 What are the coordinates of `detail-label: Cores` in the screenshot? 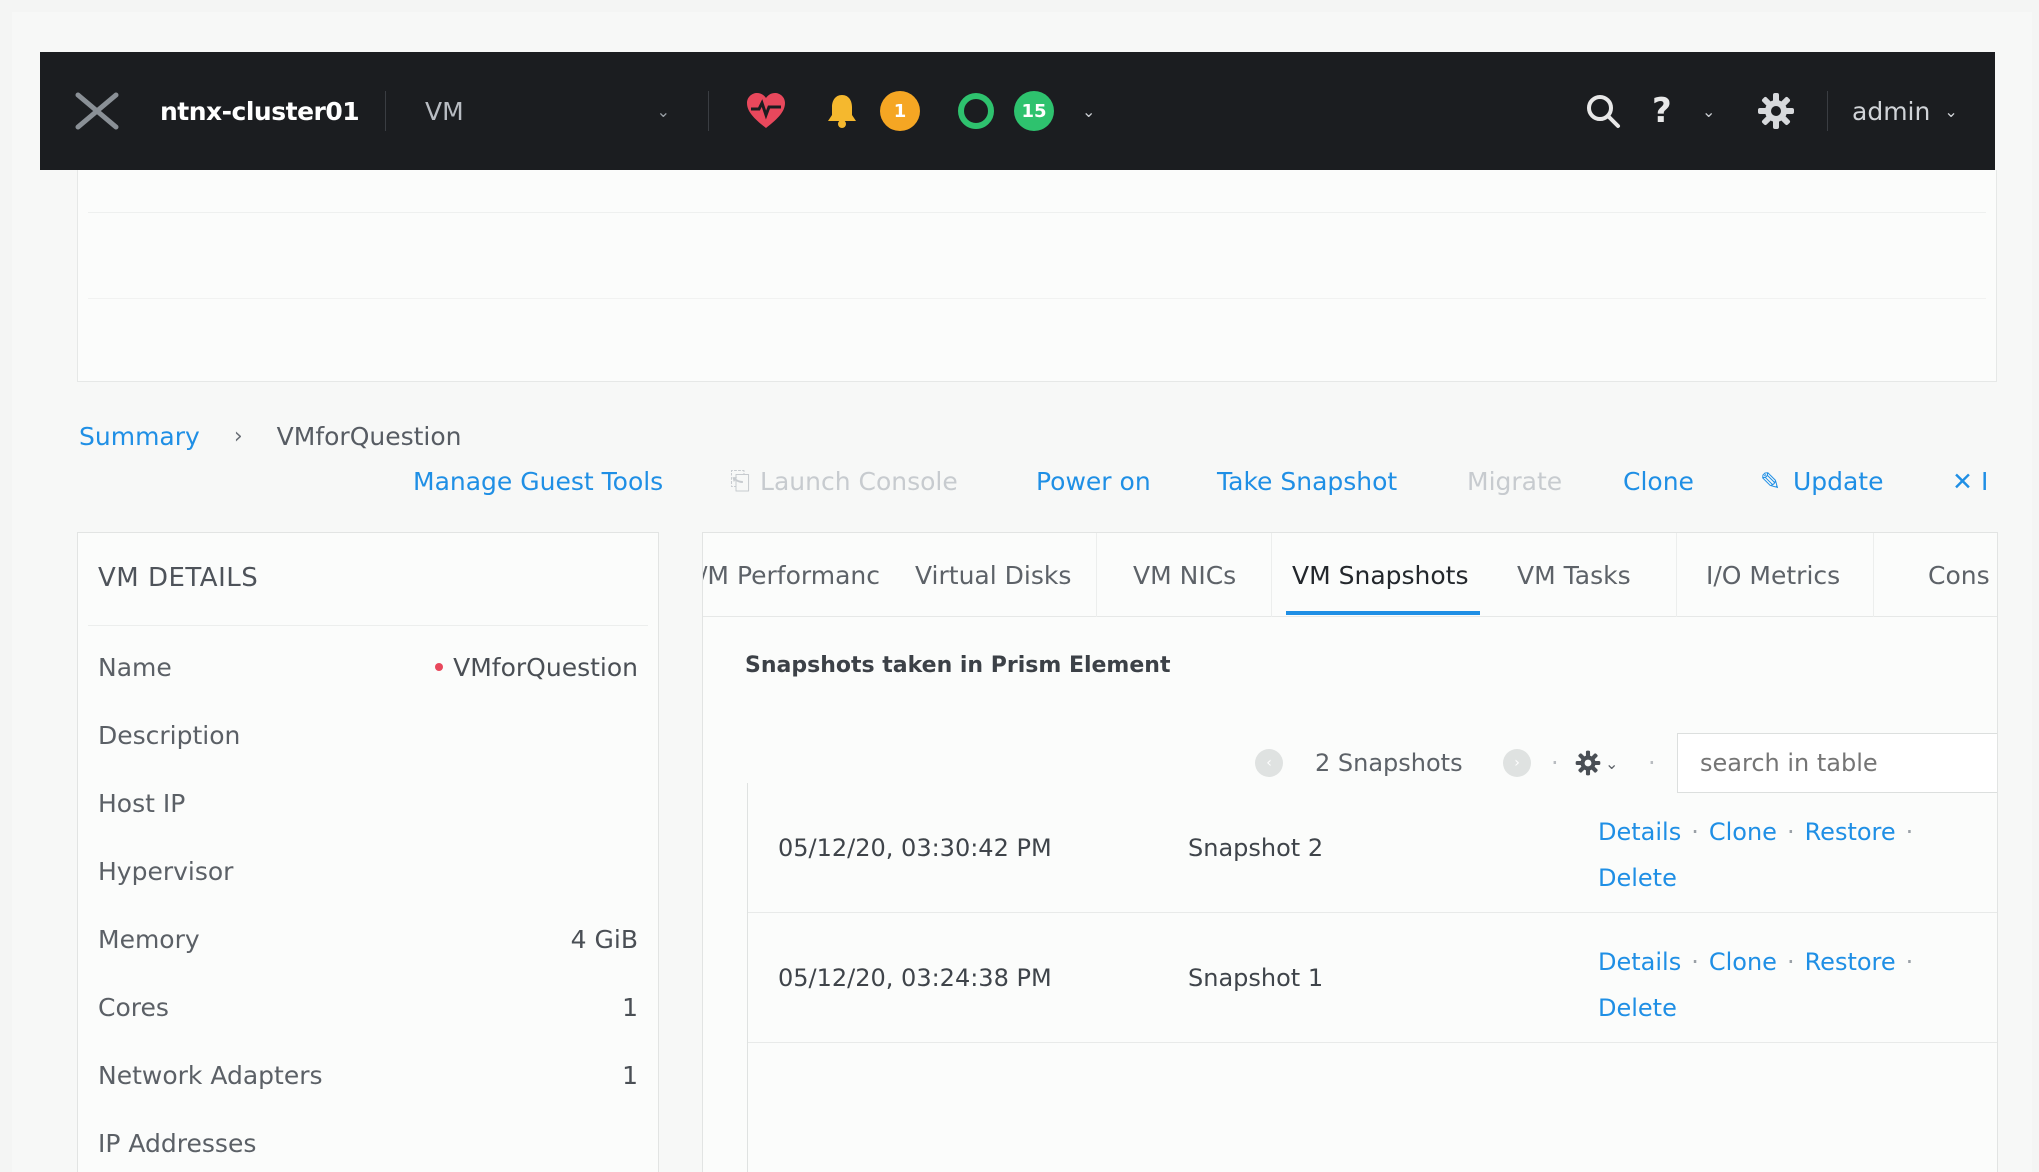 It's located at (133, 1007).